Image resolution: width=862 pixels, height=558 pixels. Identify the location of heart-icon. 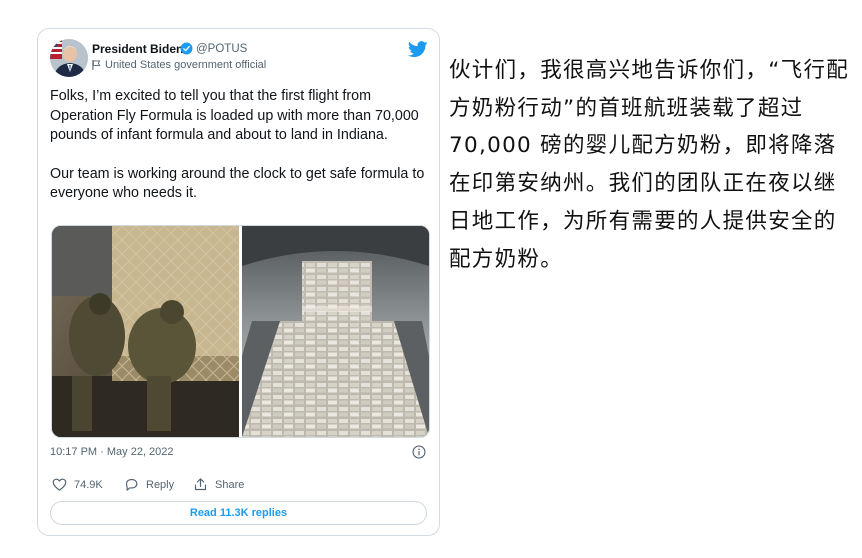
(59, 484).